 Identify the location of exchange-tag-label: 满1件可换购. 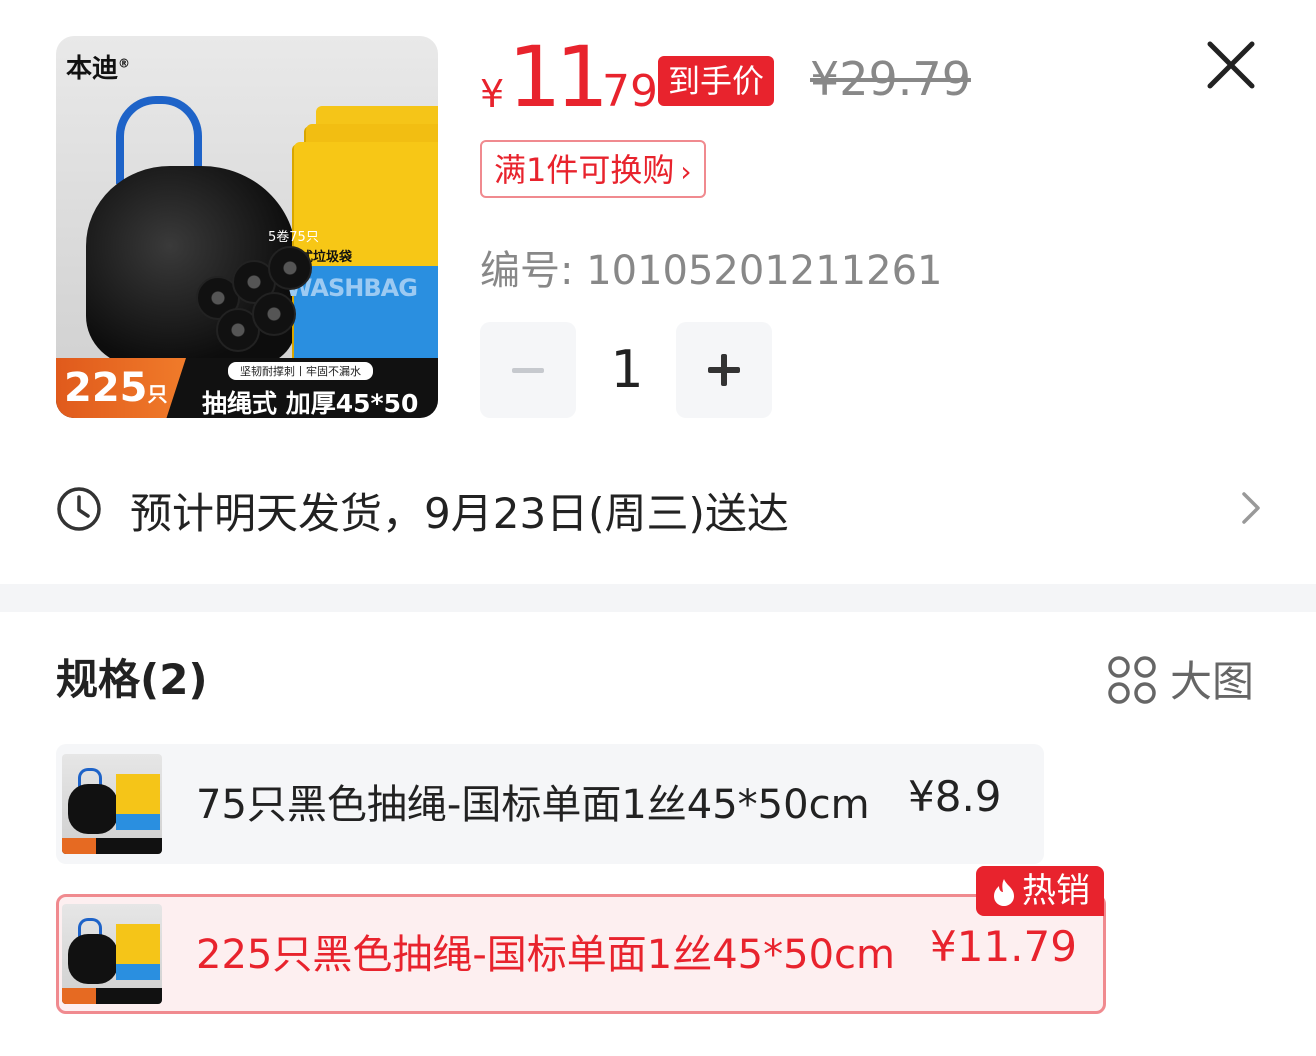
(584, 170).